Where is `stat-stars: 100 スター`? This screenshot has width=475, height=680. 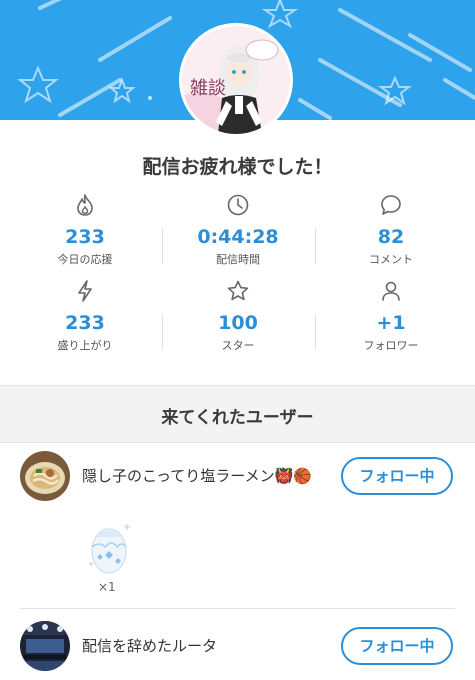 stat-stars: 100 スター is located at coordinates (238, 315).